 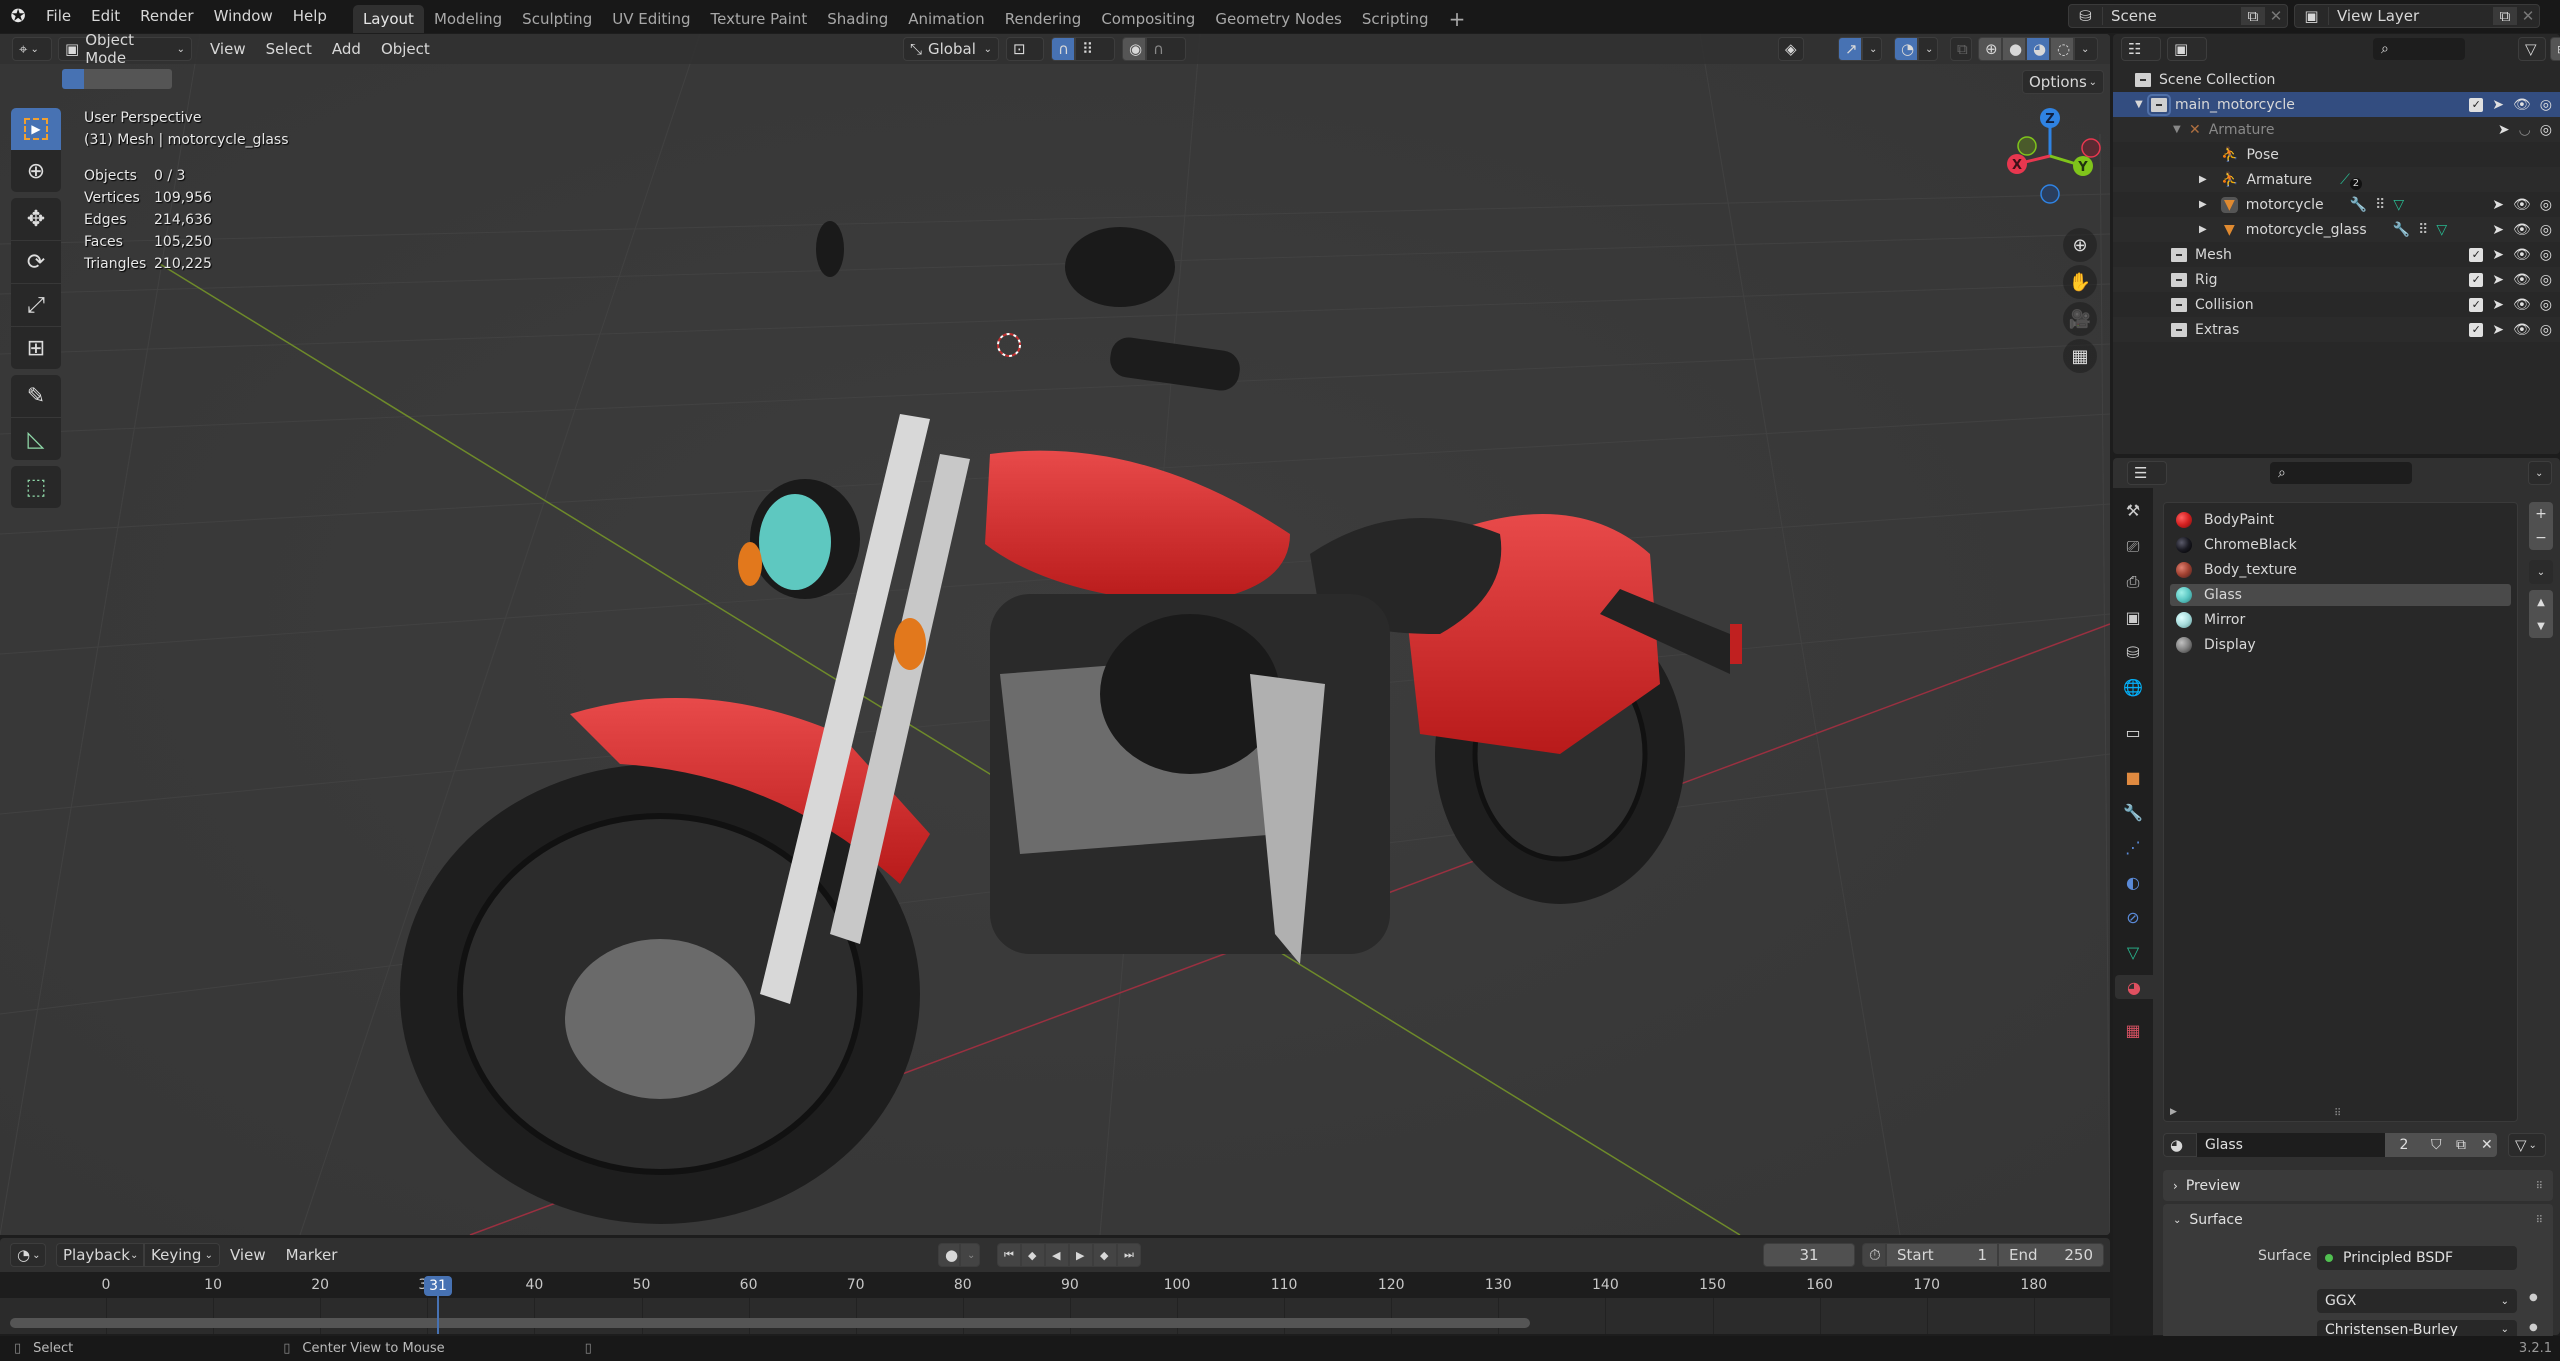 I want to click on link-mode-selector: ▽ ⌄, so click(x=2527, y=1145).